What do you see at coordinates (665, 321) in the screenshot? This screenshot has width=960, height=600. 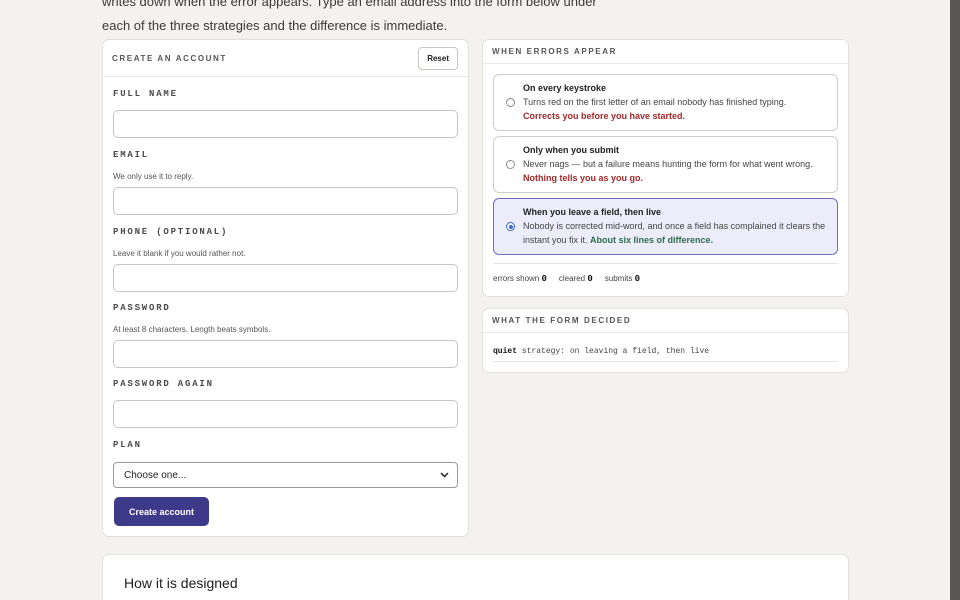 I see `decided-card-header: WHAT THE FORM DECIDED` at bounding box center [665, 321].